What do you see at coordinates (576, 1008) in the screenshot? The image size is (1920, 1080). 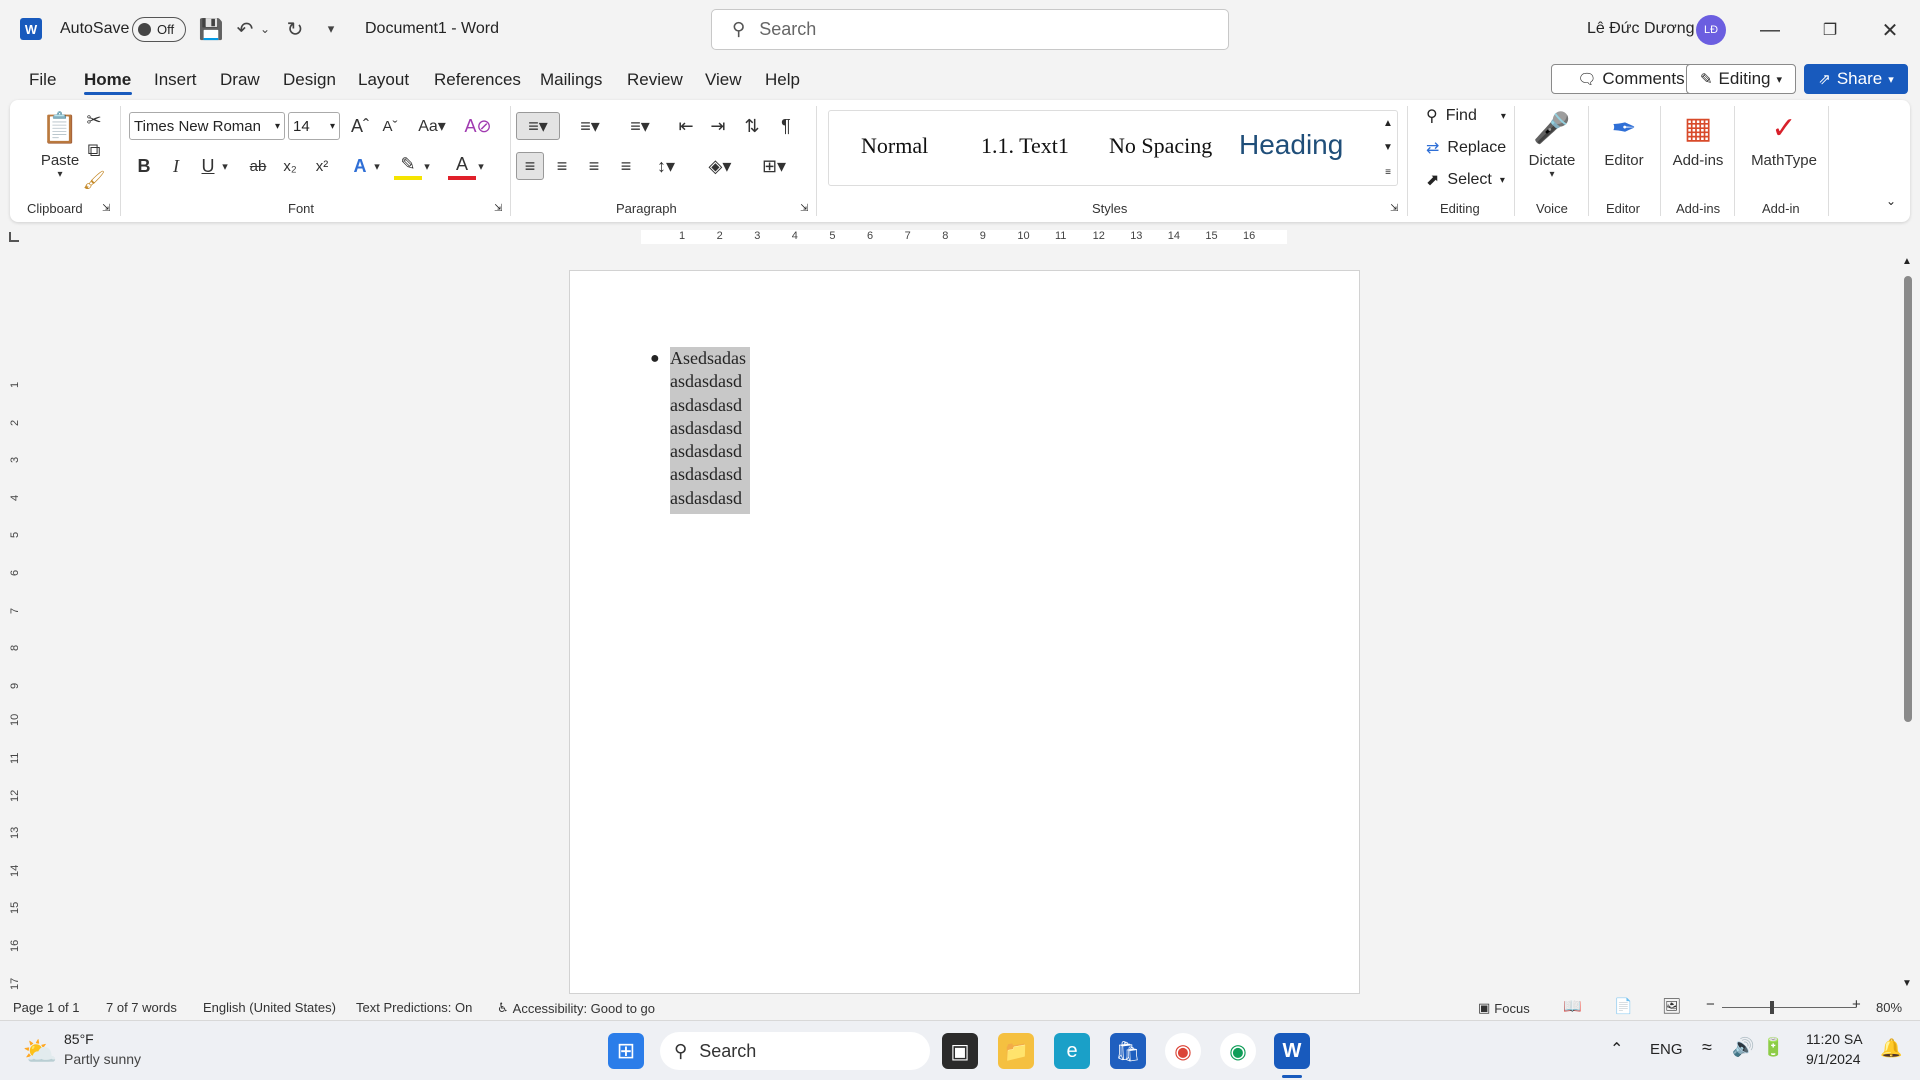 I see `accessibility-status: ♿ Accessibility: Good to go` at bounding box center [576, 1008].